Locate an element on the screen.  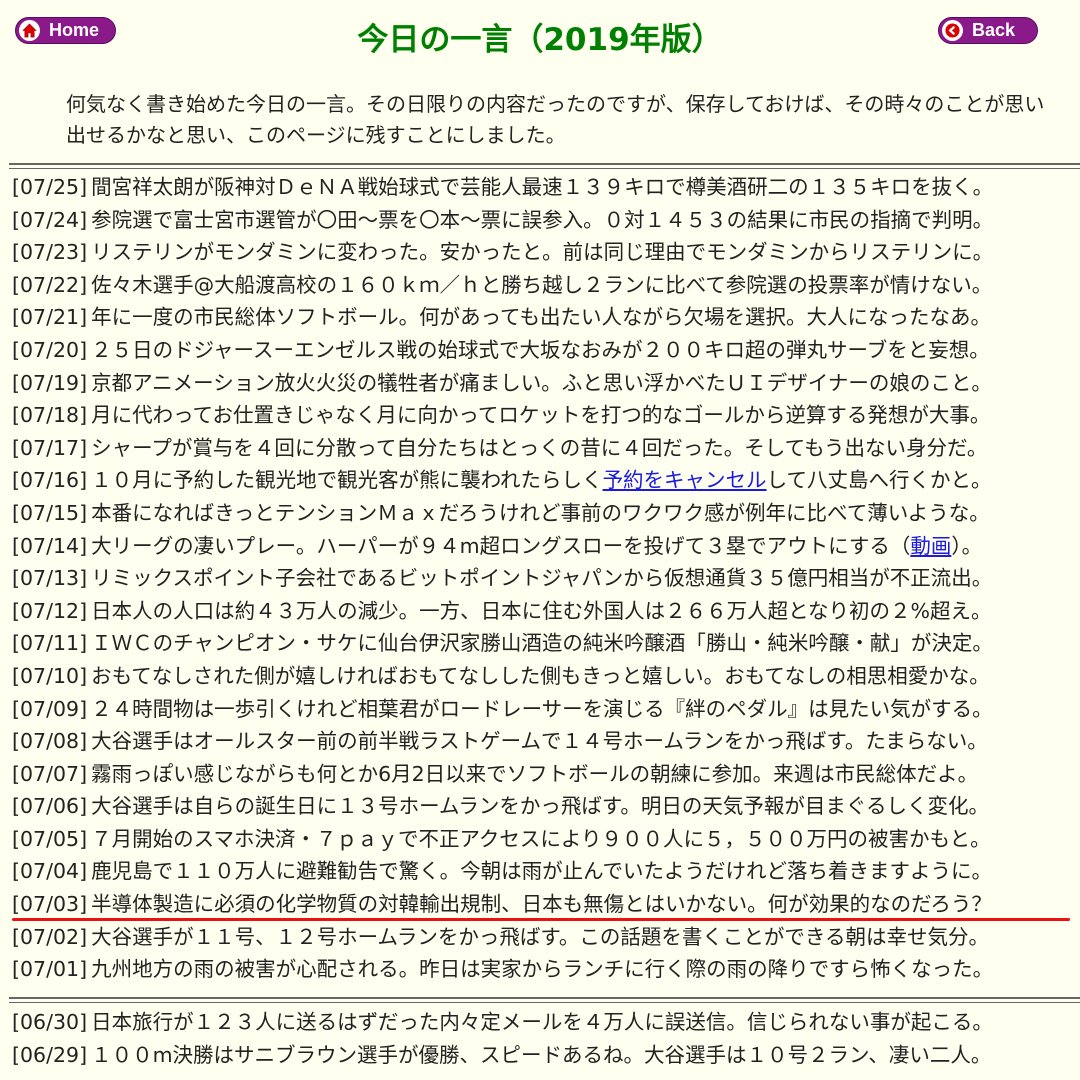
entry-date: [07/19] is located at coordinates (50, 382).